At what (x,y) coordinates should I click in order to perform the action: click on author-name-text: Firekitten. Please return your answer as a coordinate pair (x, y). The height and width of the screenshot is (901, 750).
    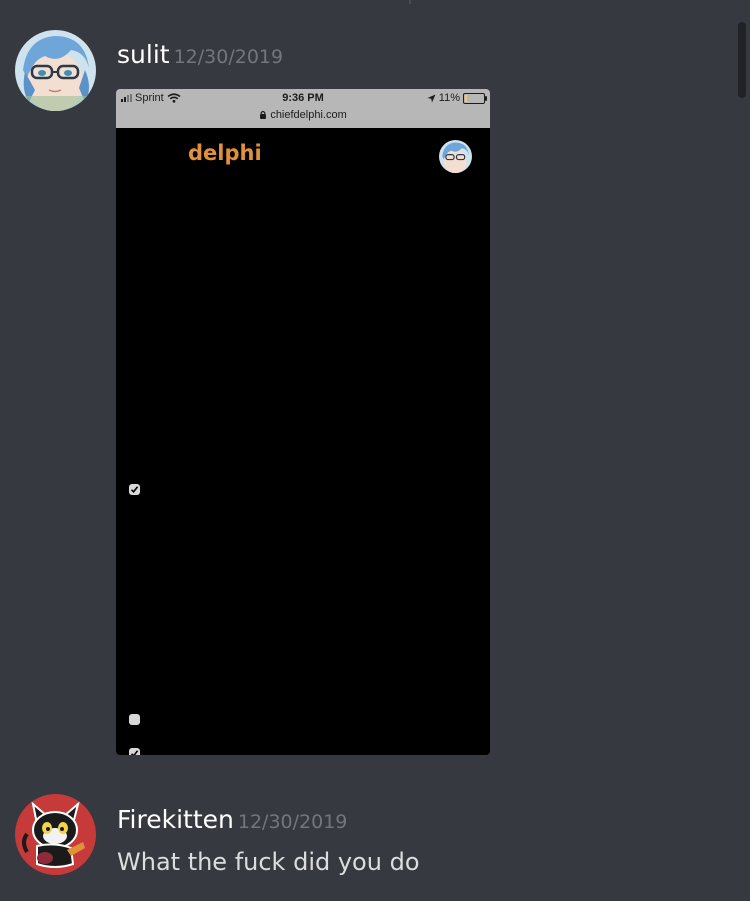
    Looking at the image, I should click on (175, 819).